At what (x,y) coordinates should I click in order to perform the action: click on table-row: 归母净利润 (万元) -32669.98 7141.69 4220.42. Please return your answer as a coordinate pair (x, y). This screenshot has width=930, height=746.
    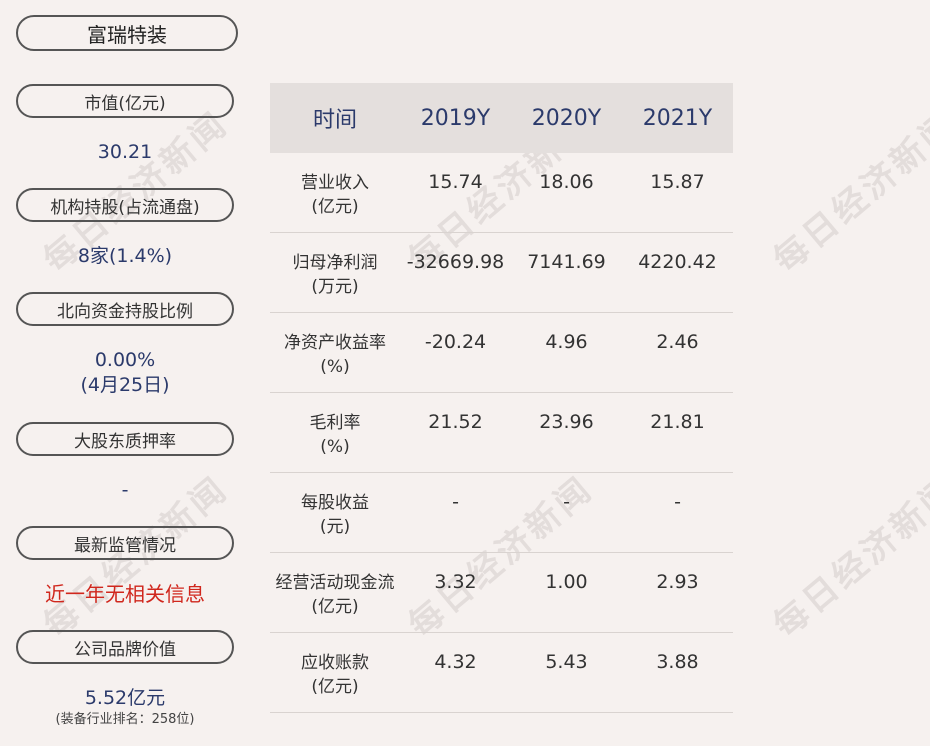
    Looking at the image, I should click on (501, 273).